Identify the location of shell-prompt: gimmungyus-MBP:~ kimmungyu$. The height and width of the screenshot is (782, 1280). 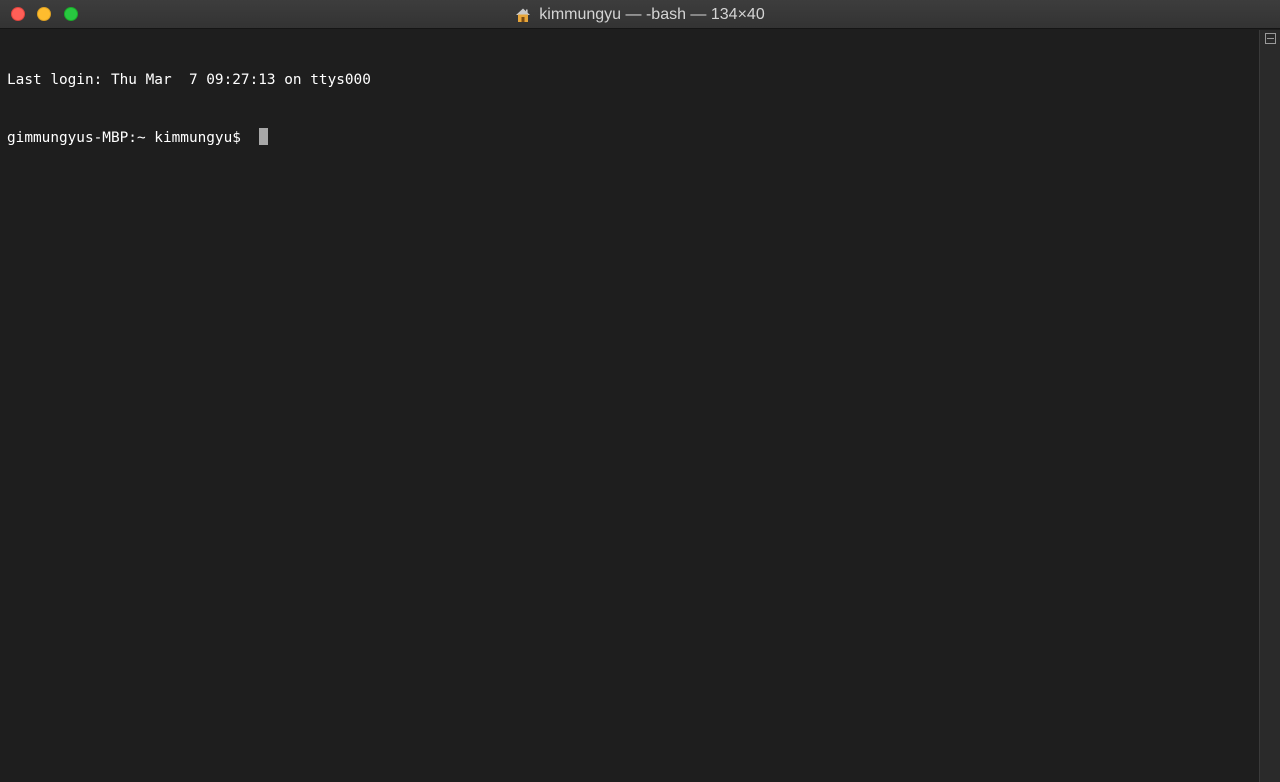
(128, 138).